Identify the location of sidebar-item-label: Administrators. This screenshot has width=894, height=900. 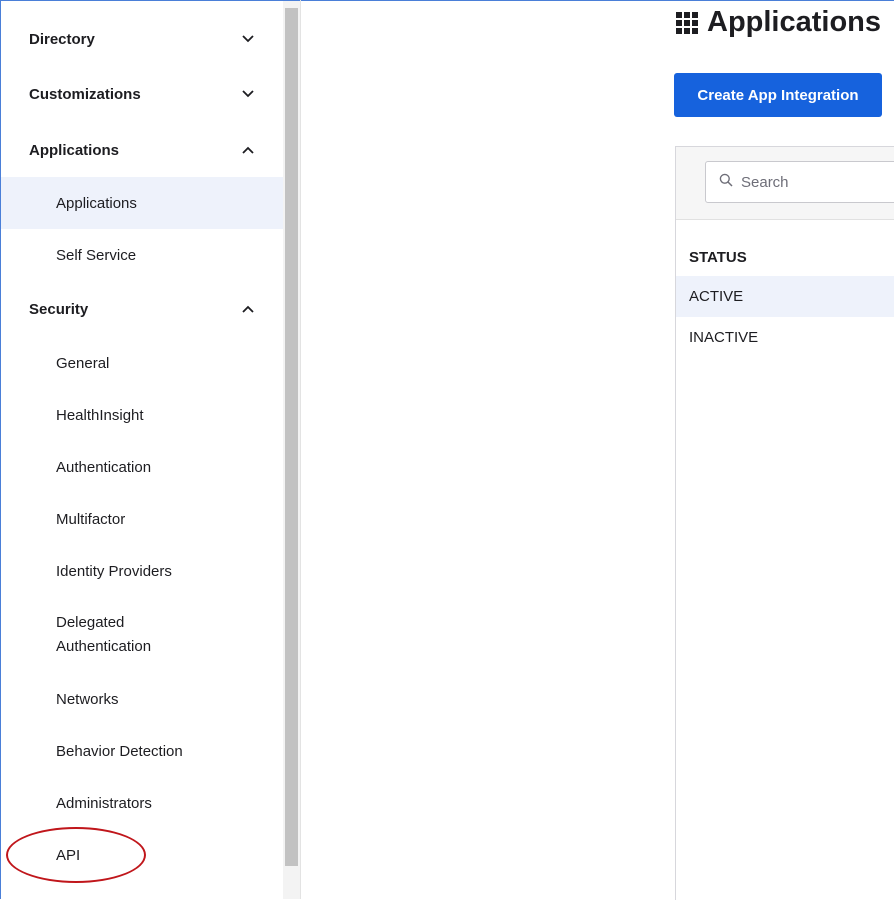
(104, 803).